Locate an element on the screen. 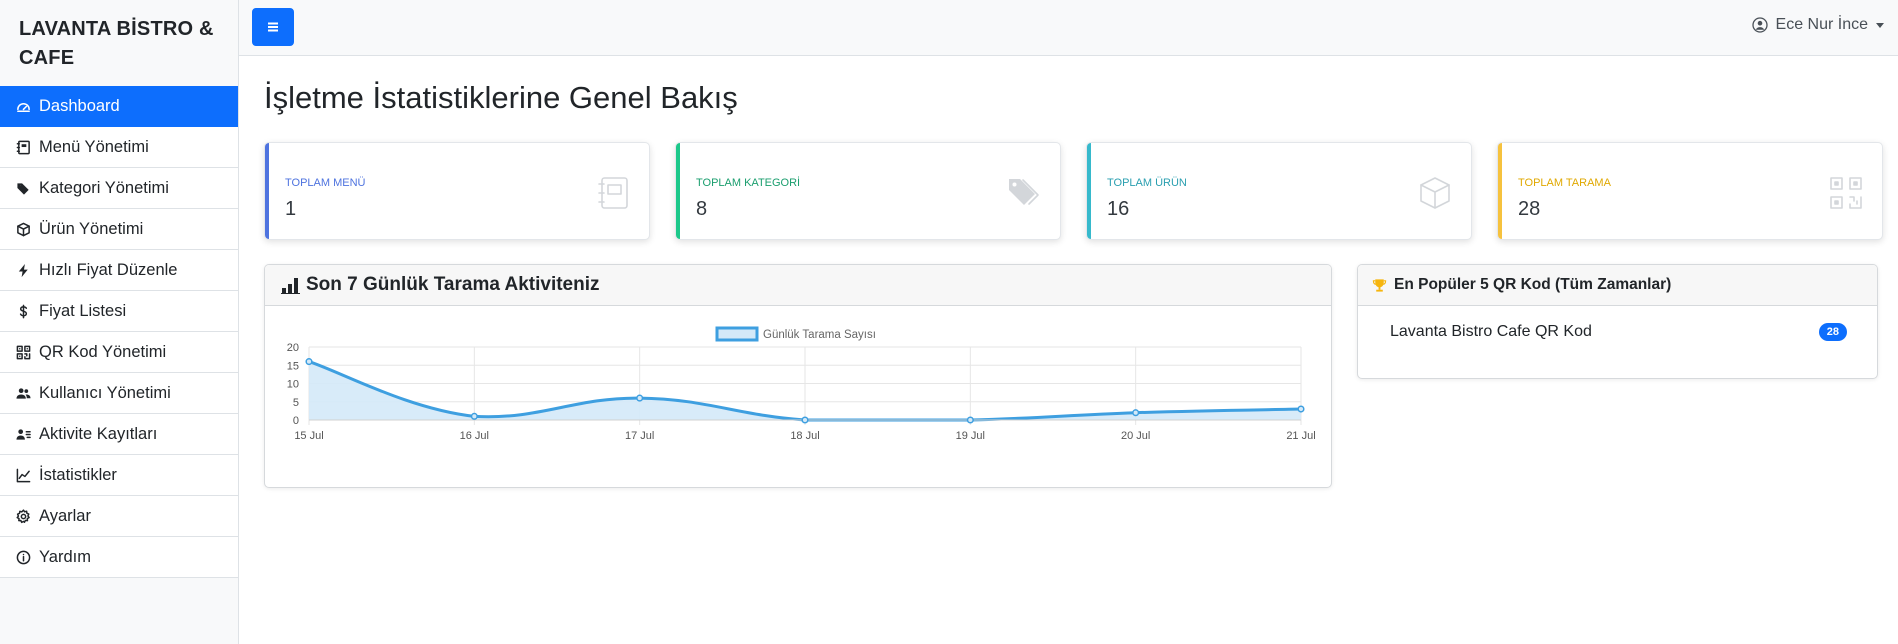 This screenshot has width=1898, height=644. y-tick-label: 5 is located at coordinates (296, 403).